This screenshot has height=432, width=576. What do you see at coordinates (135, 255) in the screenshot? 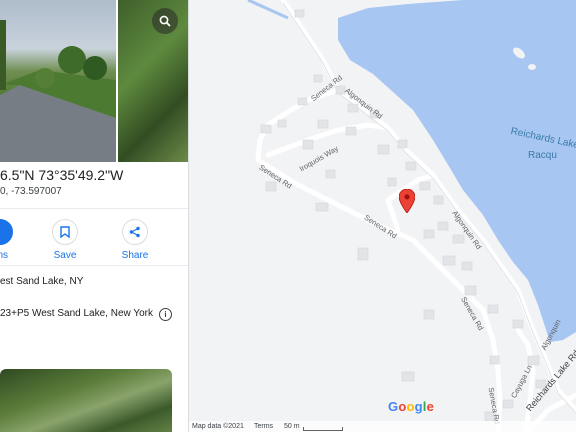
I see `share-label: Share` at bounding box center [135, 255].